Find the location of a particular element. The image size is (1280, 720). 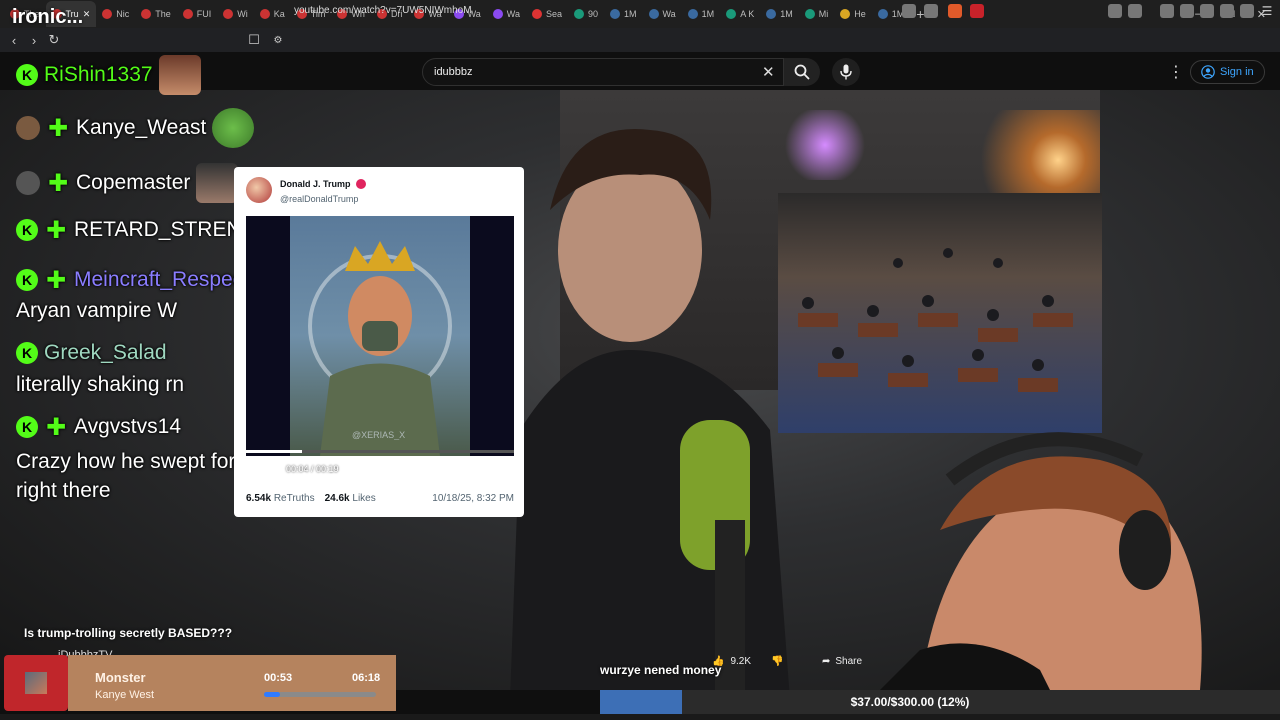

ai-pilot-king-image is located at coordinates (380, 336).